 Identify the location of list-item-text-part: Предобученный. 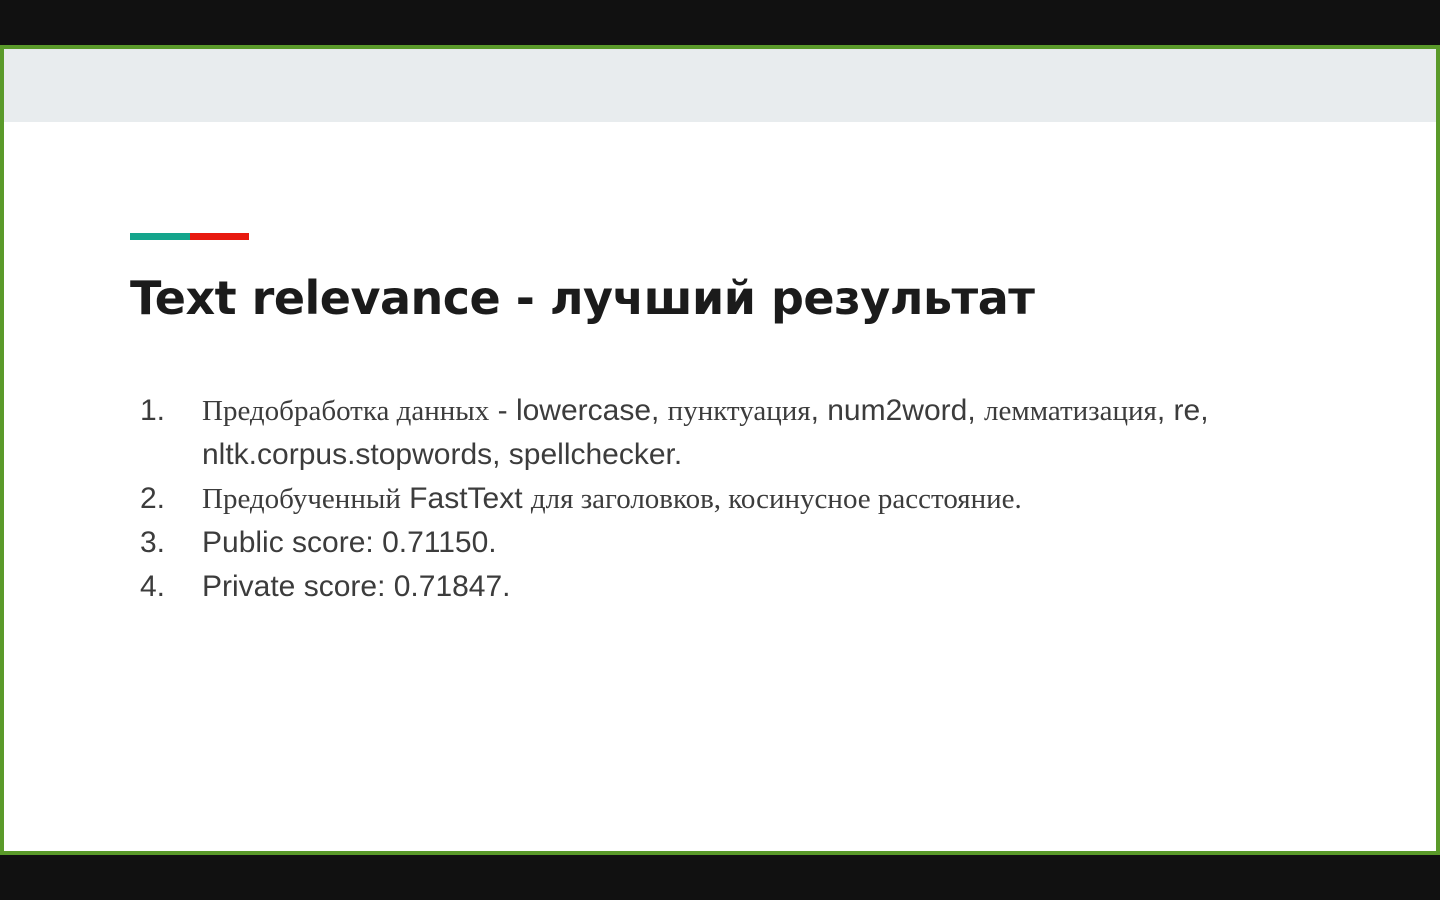
(301, 499).